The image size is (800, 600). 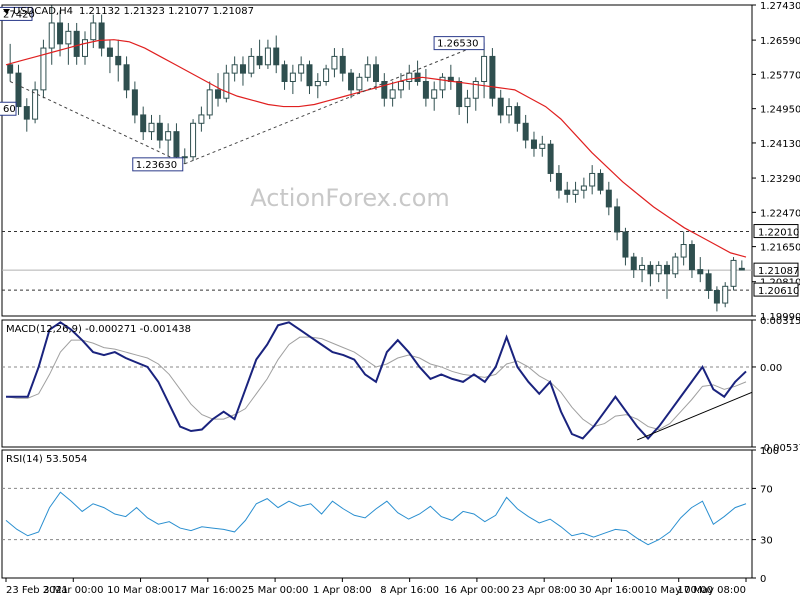 I want to click on x-tick-label: 17 May 08:00, so click(x=711, y=590).